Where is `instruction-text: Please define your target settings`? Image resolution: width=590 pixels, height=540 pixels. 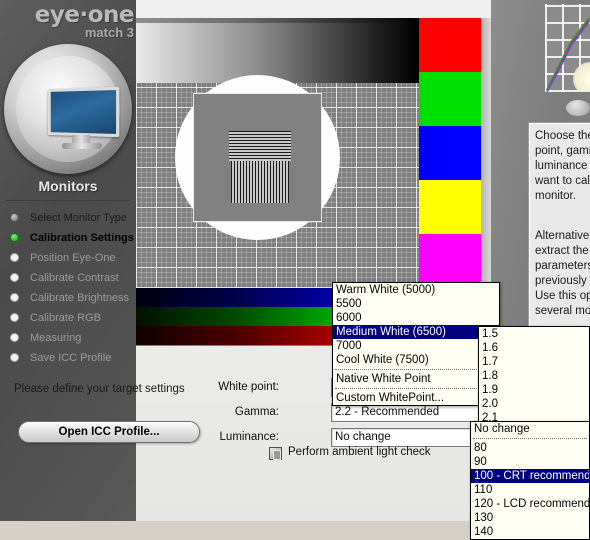
instruction-text: Please define your target settings is located at coordinates (99, 389).